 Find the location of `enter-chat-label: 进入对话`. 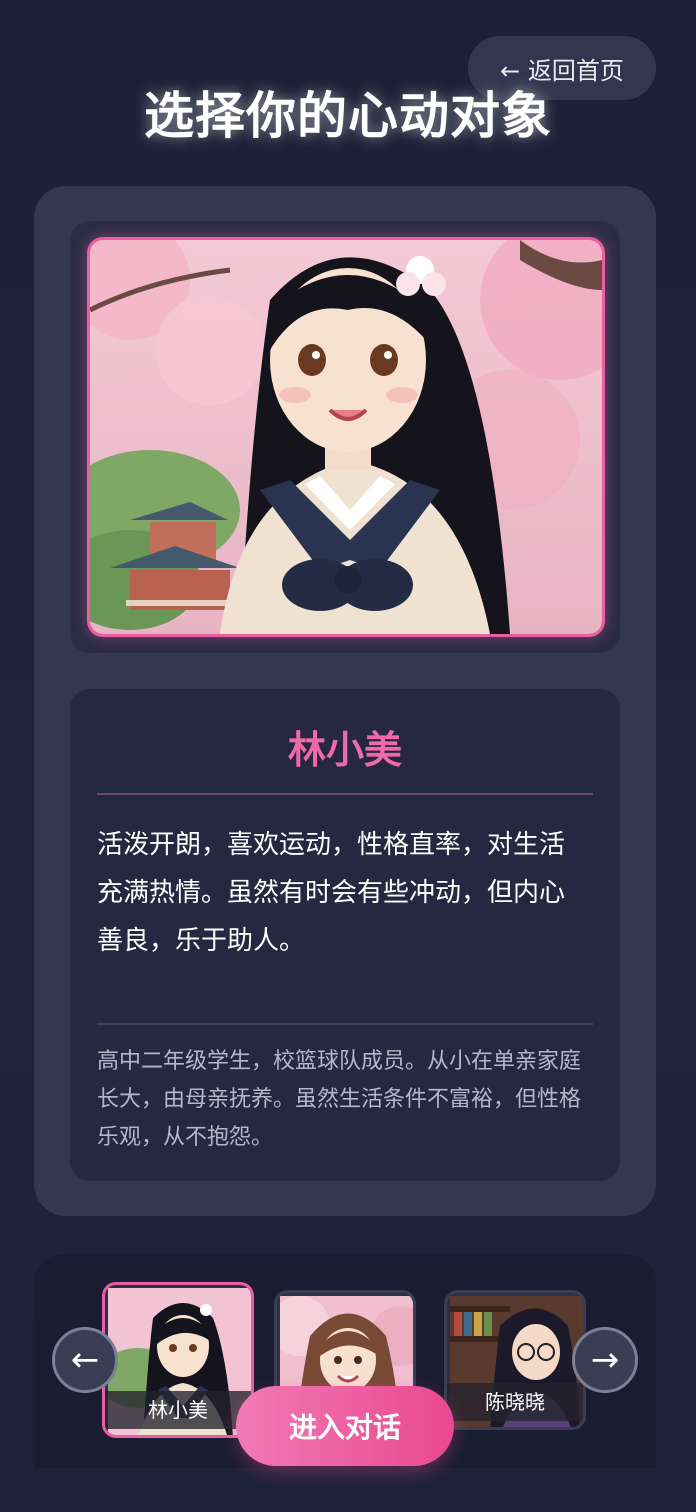

enter-chat-label: 进入对话 is located at coordinates (344, 1427).